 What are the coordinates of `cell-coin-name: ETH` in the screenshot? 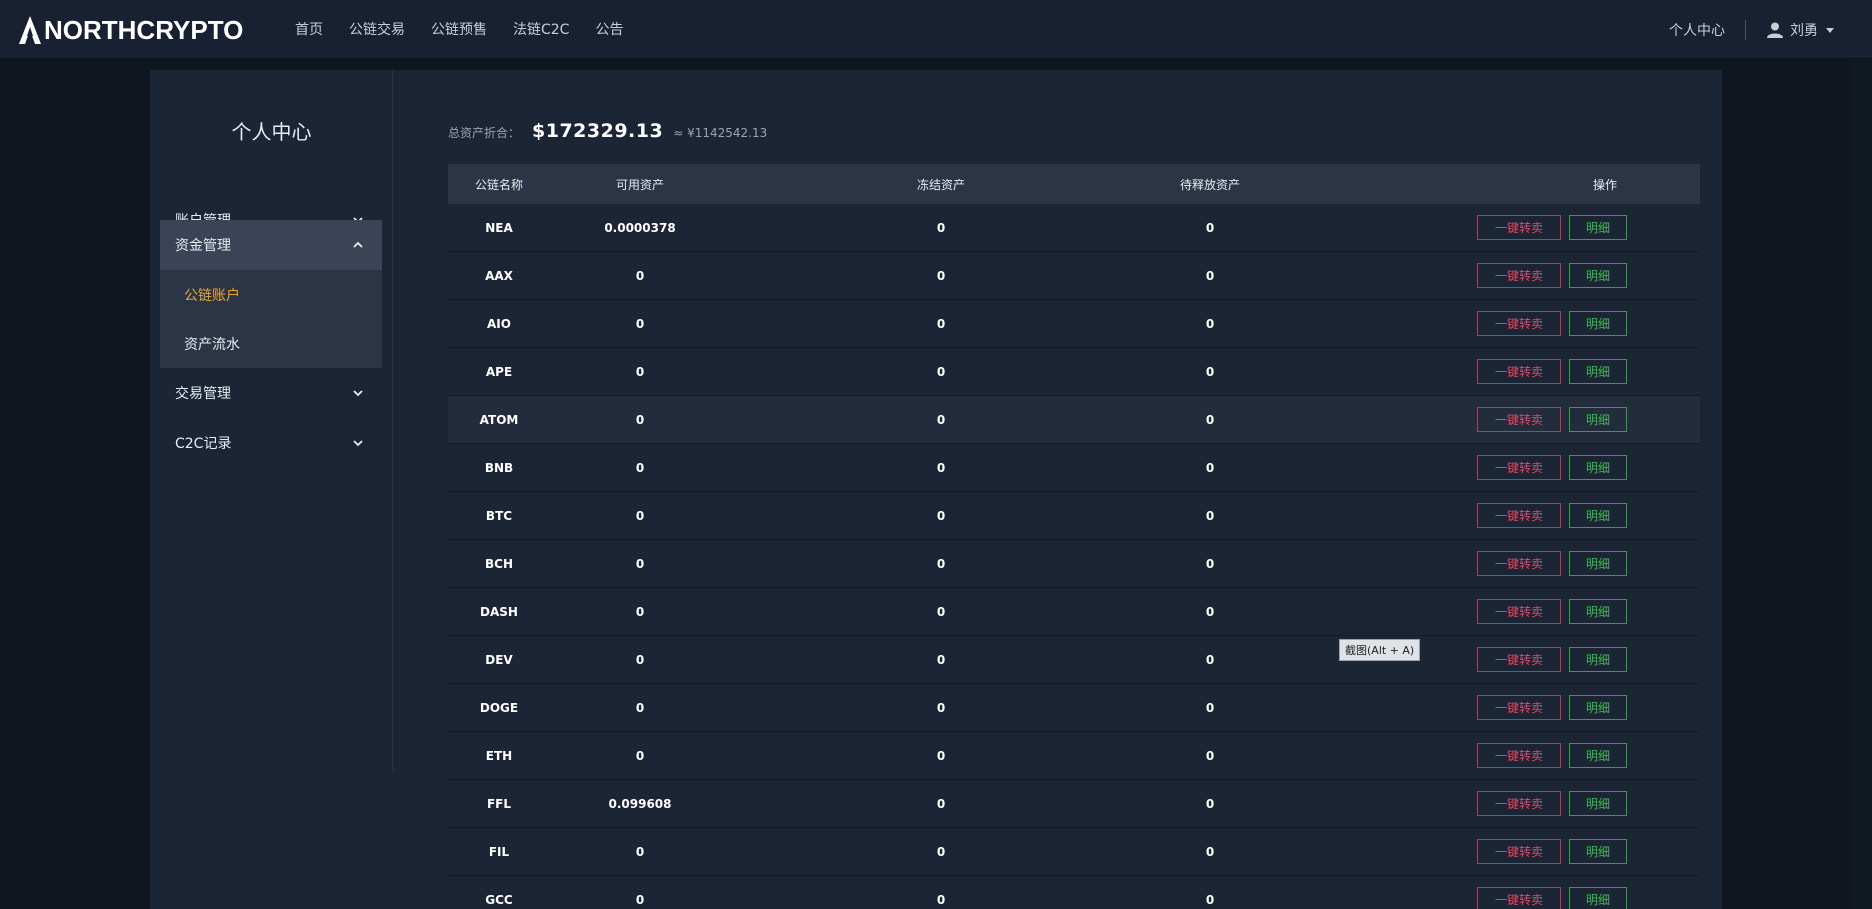 It's located at (499, 755).